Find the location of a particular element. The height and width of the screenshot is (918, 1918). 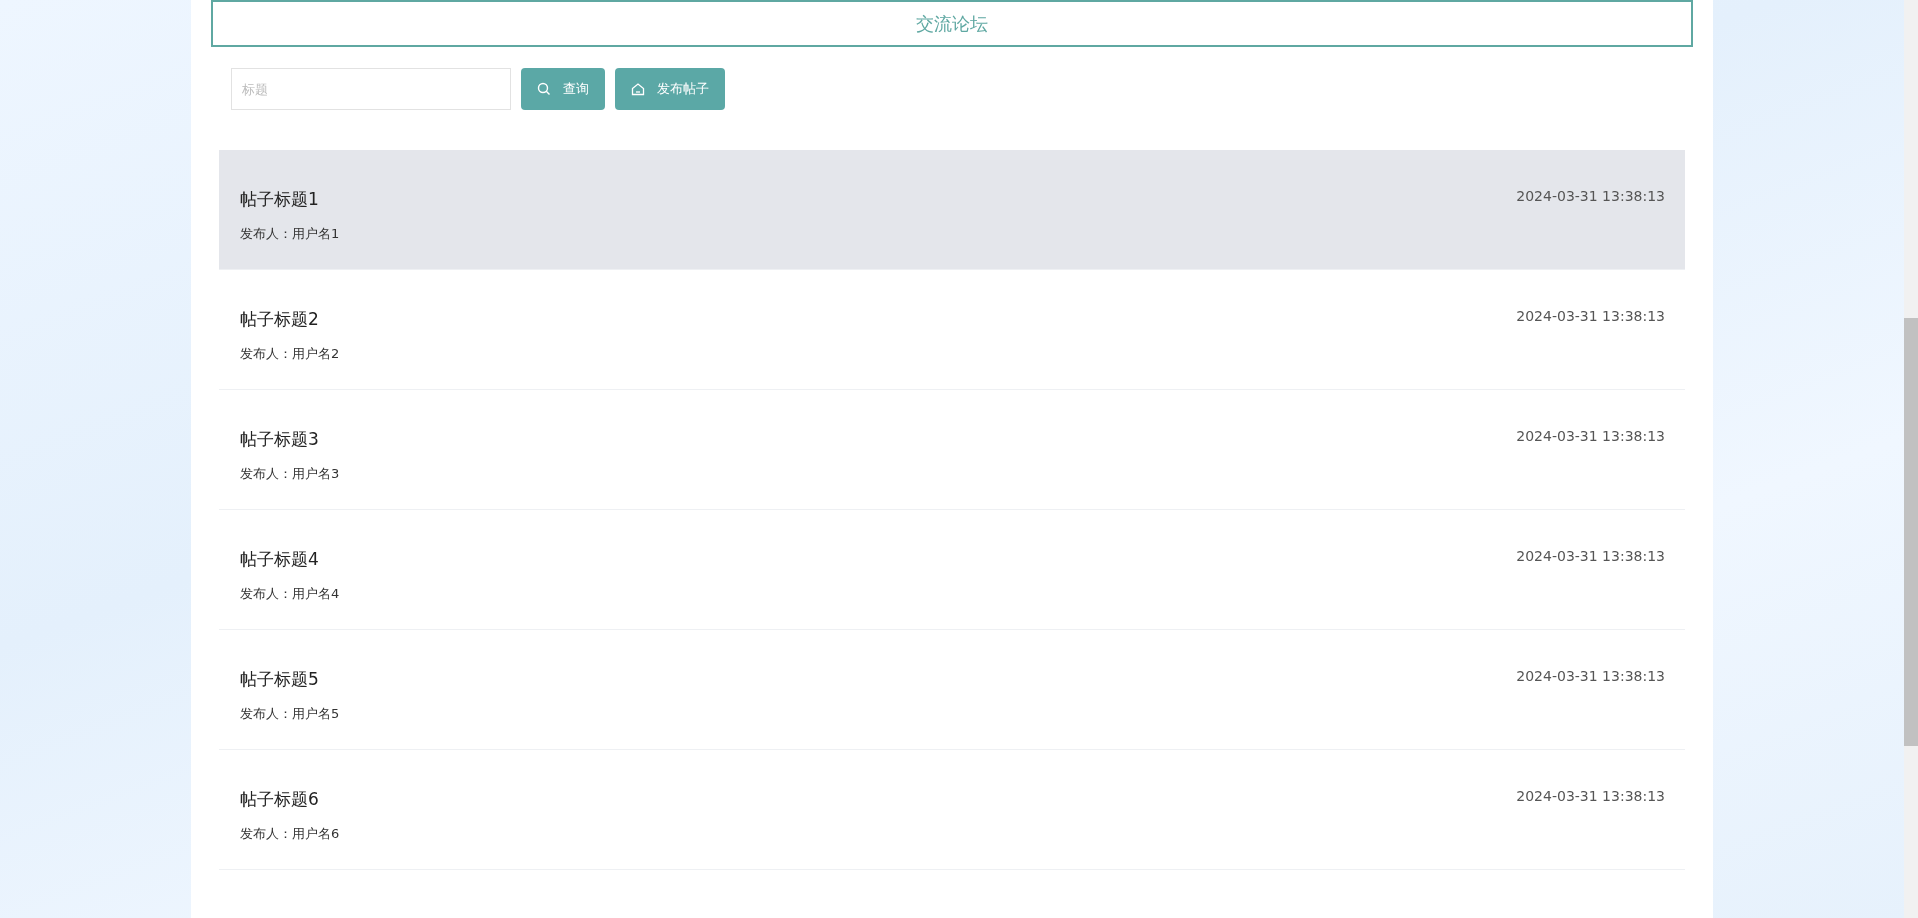

post-title: 帖子标题3 is located at coordinates (280, 439).